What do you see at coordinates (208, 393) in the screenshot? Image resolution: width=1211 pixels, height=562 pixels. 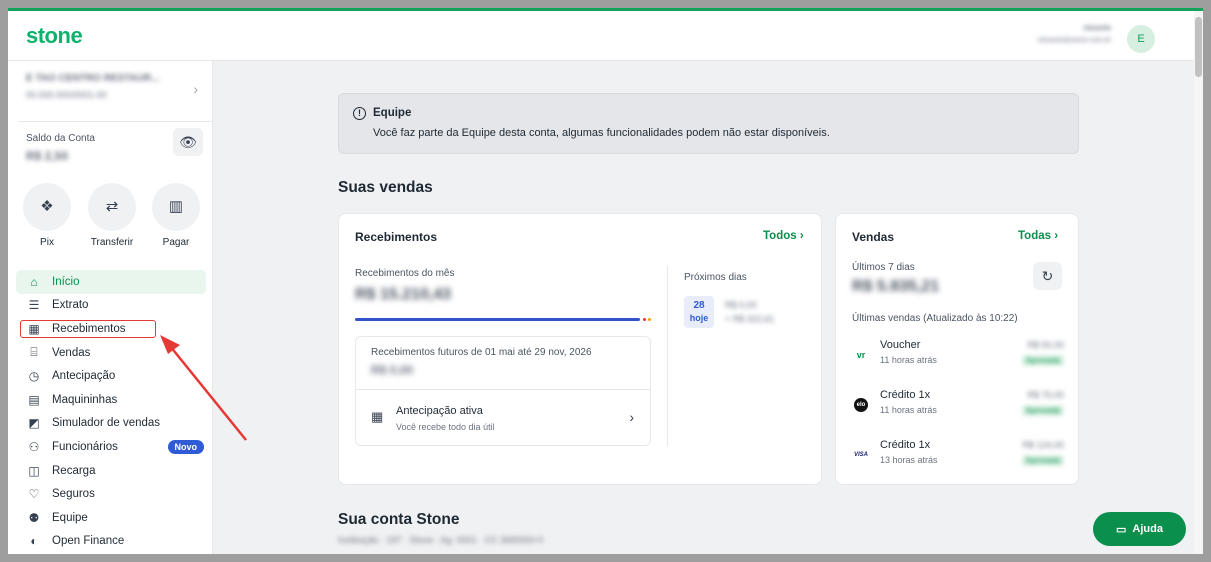 I see `arrow-line` at bounding box center [208, 393].